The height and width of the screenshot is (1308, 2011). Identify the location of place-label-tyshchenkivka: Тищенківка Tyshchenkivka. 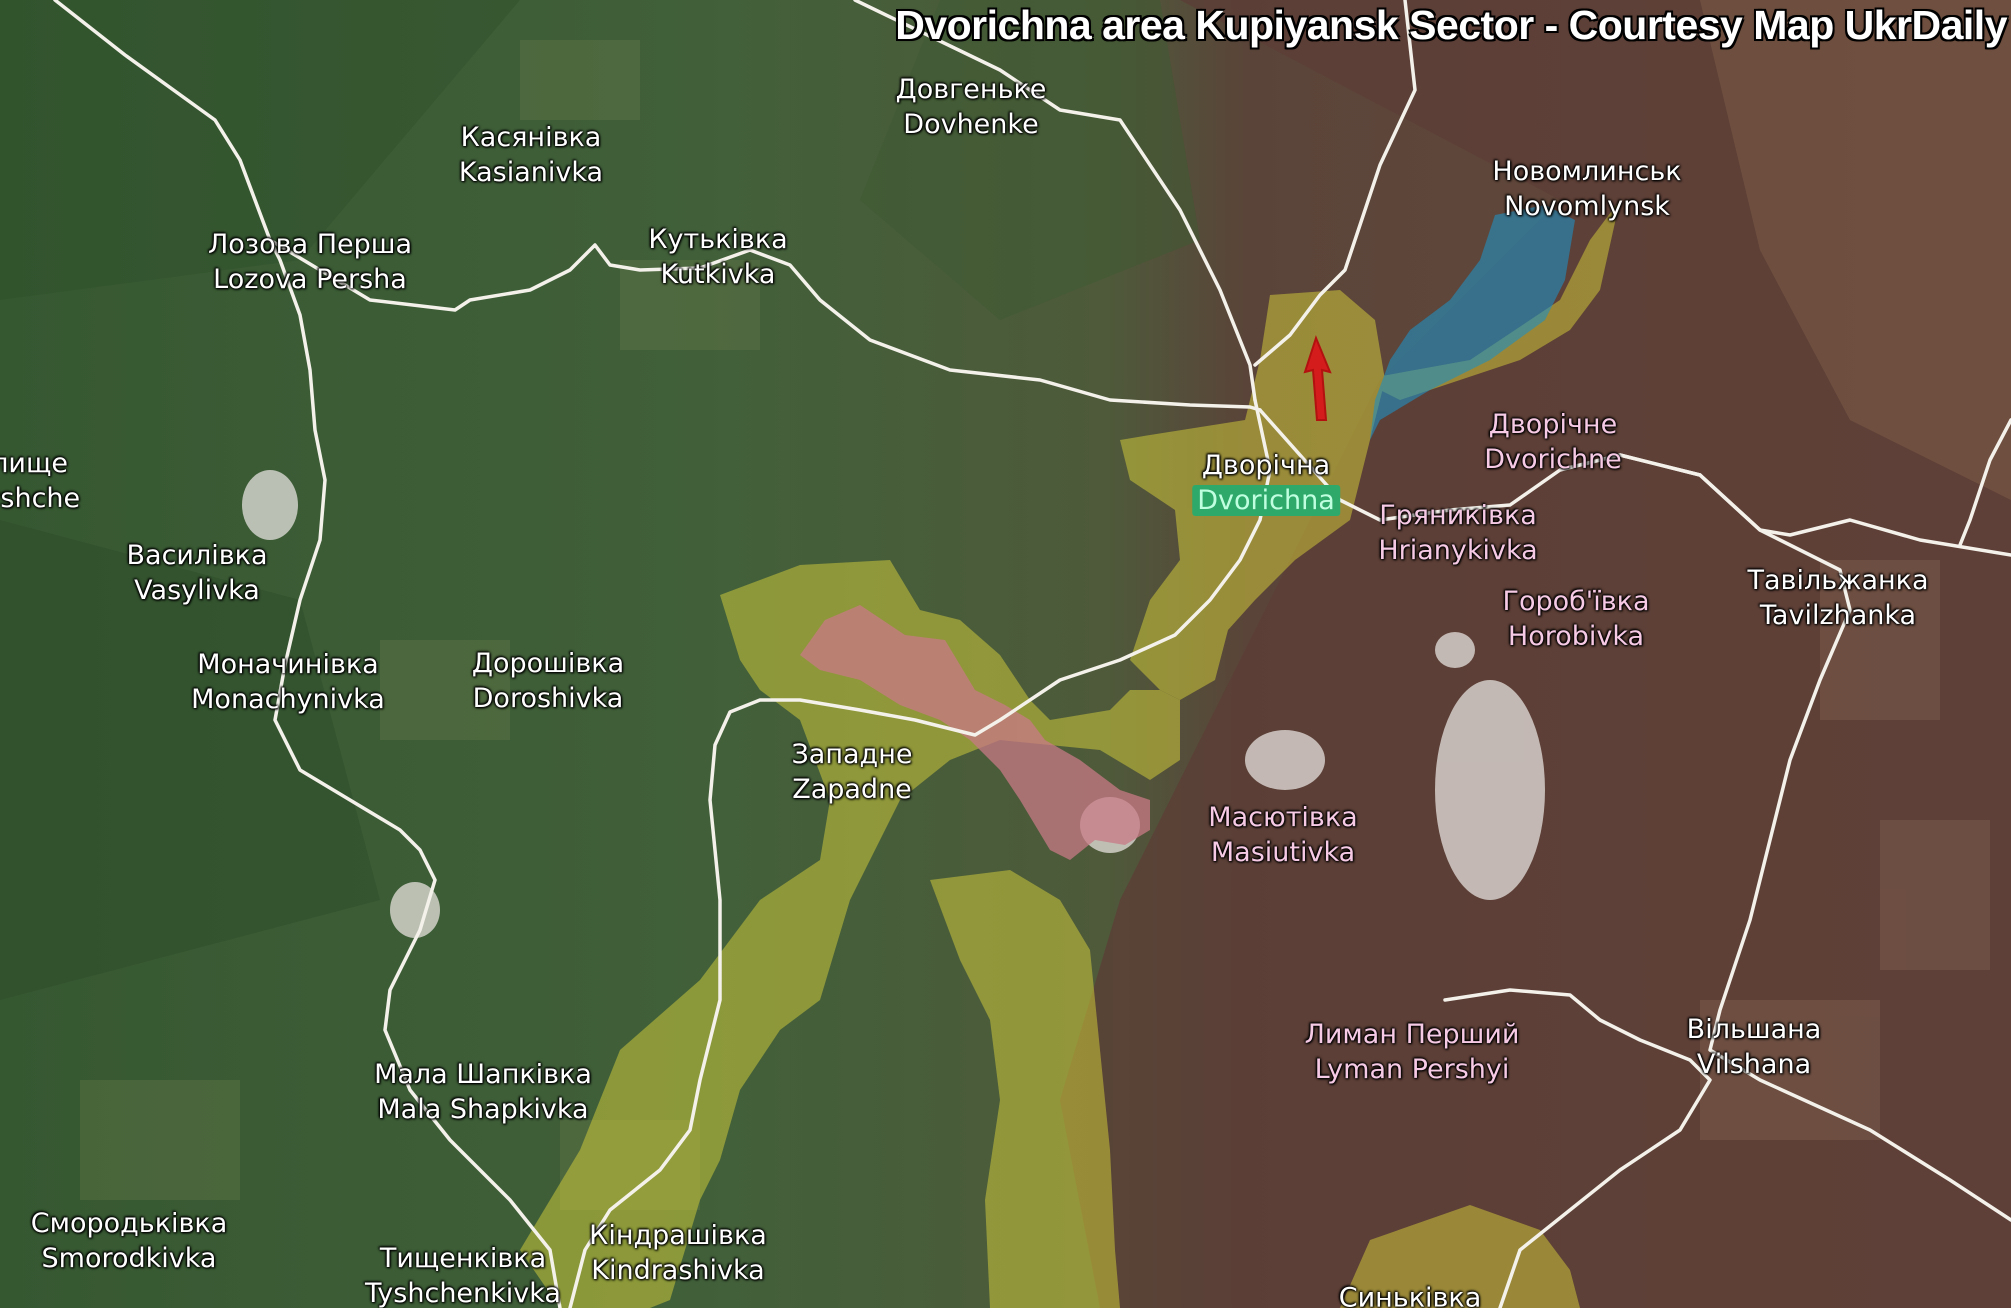
(463, 1274).